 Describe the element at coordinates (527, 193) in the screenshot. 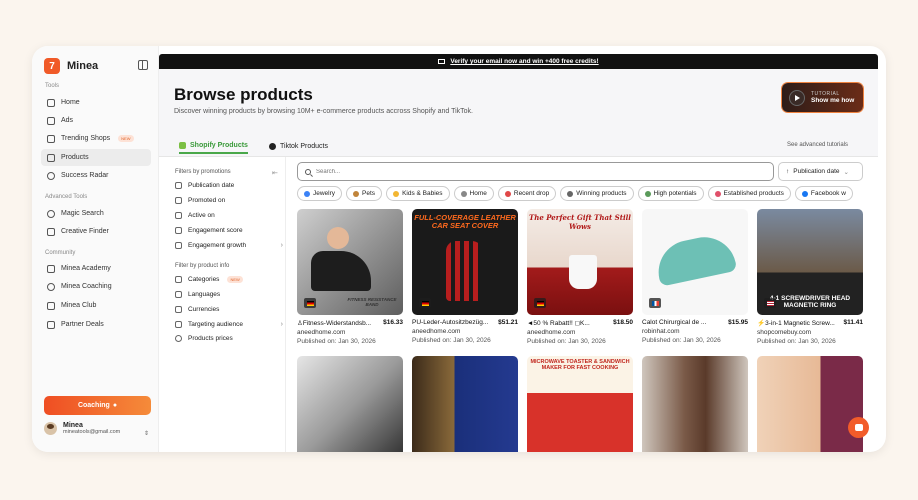

I see `chip-recent-drop: Recent drop` at that location.